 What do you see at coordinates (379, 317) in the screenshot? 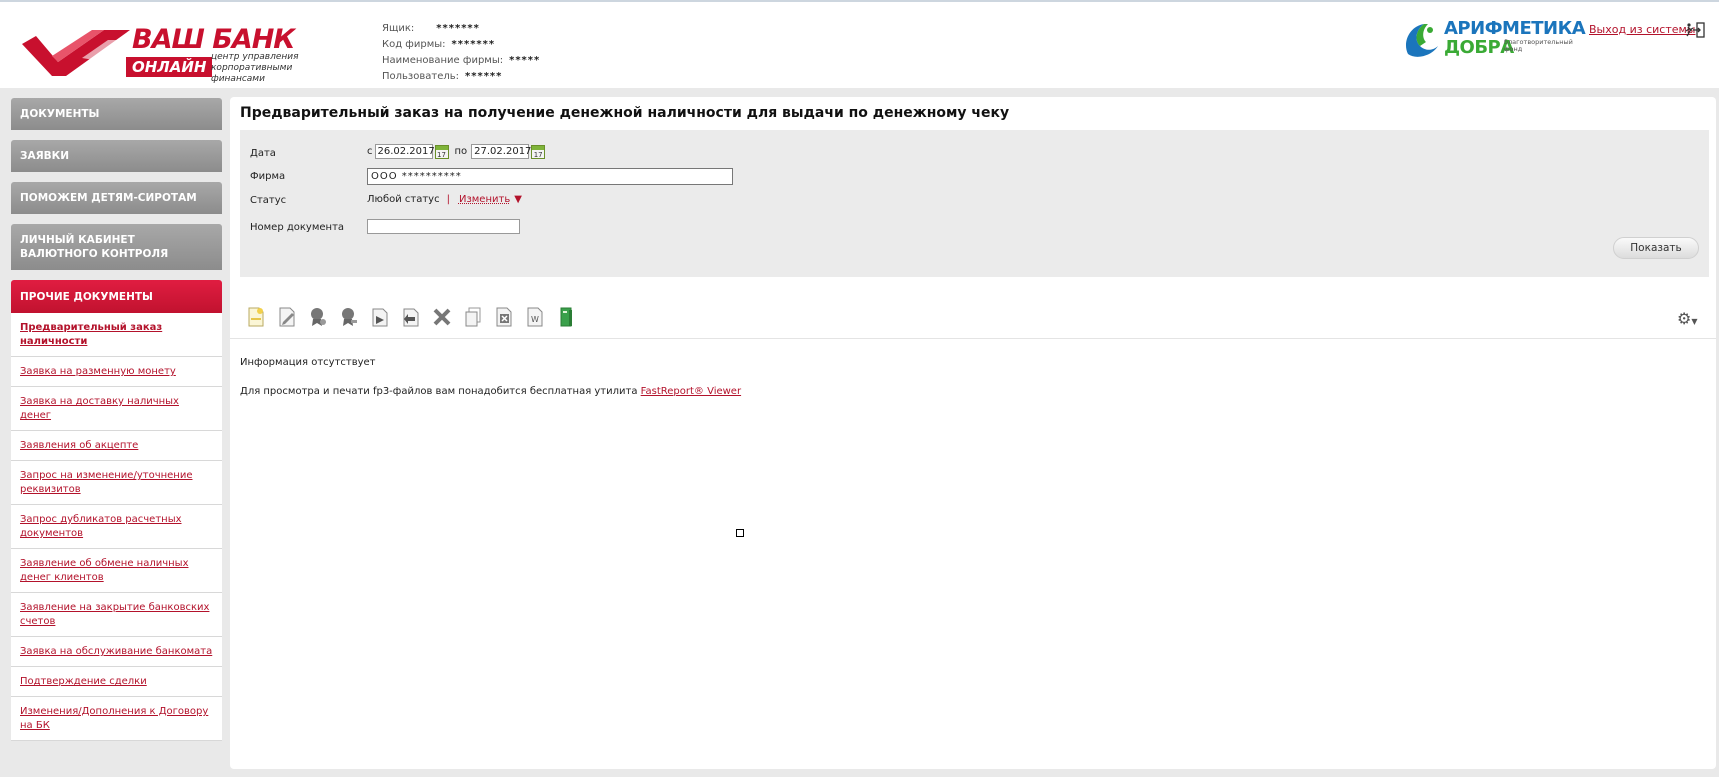
I see `send-icon` at bounding box center [379, 317].